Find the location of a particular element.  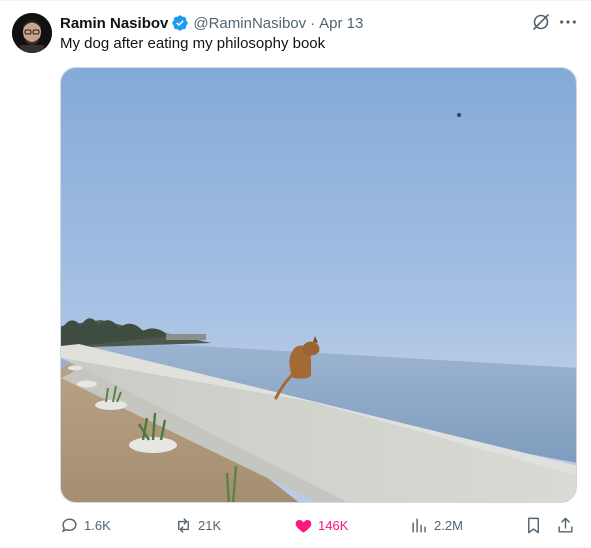

repost-icon is located at coordinates (183, 525).